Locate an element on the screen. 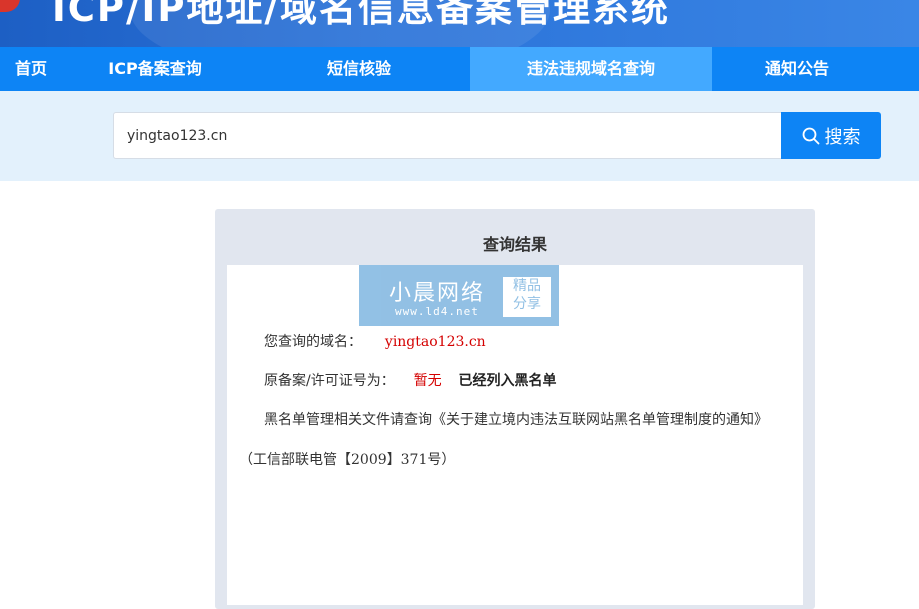  notice-text: 黑名单管理相关文件请查询《关于建立境内违法互联网站黑名单管理制度的通知》 is located at coordinates (516, 420).